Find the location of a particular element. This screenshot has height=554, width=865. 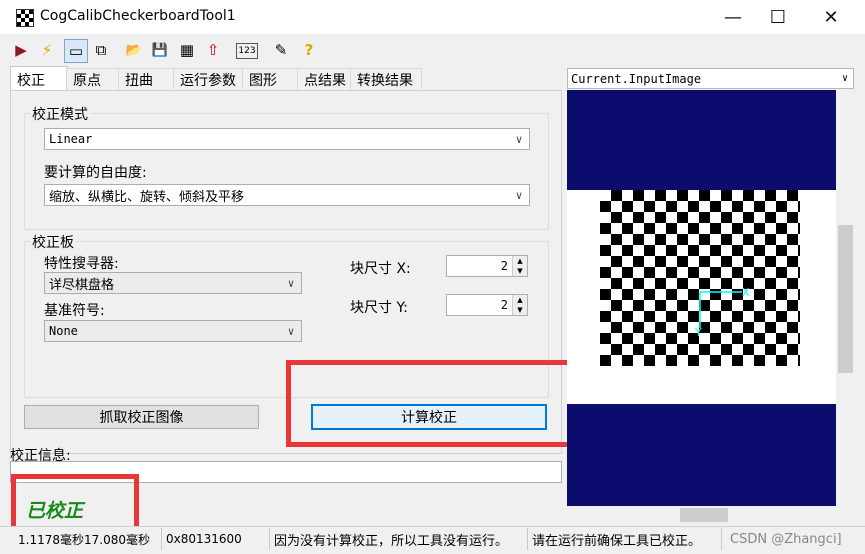

title-bar: CogCalibCheckerboardTool1 — ☐ ✕ is located at coordinates (432, 17).